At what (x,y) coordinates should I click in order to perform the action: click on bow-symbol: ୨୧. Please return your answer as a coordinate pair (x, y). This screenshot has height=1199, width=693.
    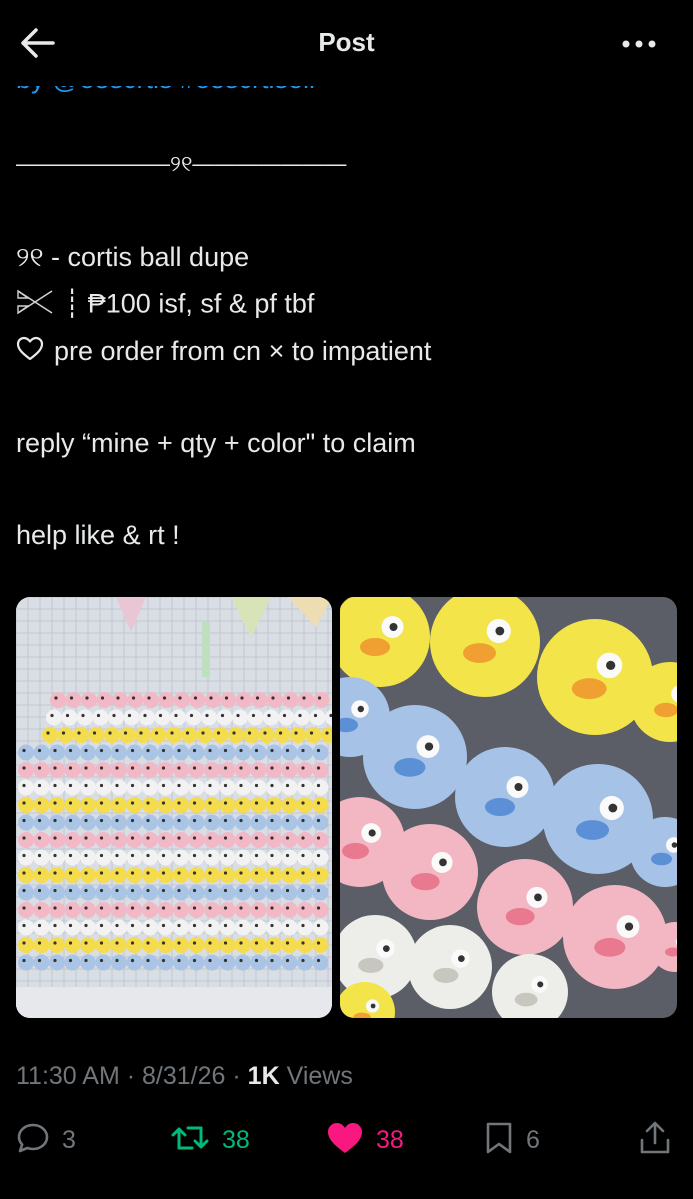
    Looking at the image, I should click on (30, 257).